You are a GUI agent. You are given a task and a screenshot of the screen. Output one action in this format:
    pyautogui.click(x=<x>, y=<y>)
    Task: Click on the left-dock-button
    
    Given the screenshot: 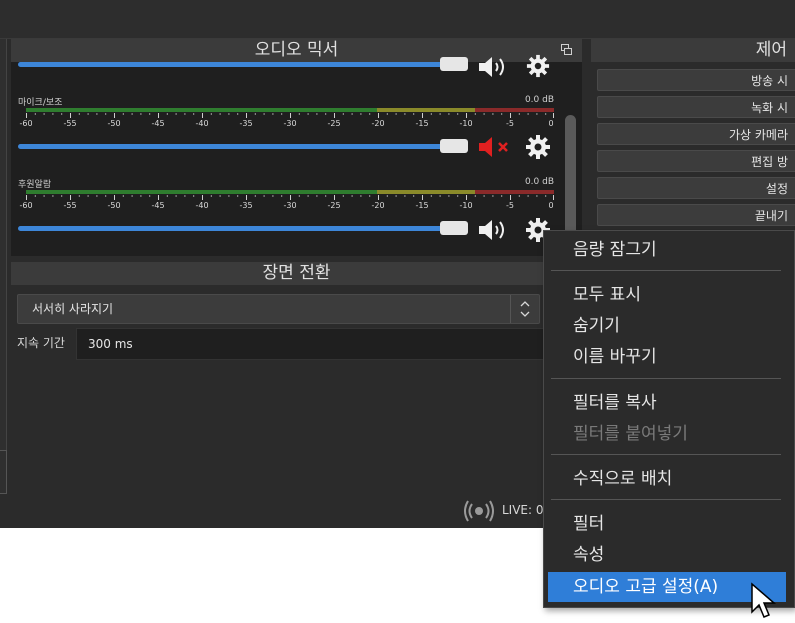 What is the action you would take?
    pyautogui.click(x=3, y=472)
    